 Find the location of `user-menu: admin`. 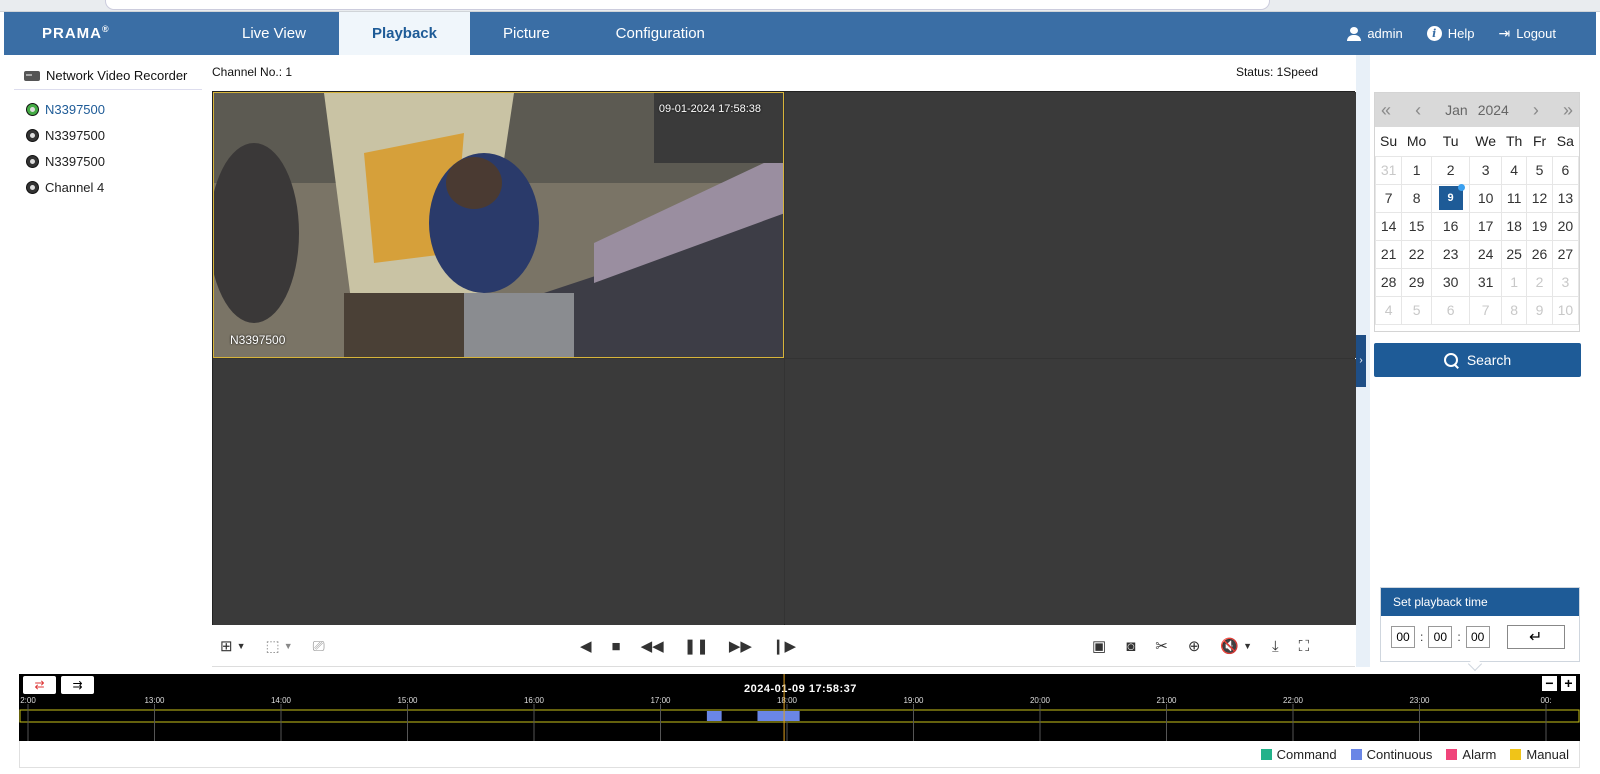

user-menu: admin is located at coordinates (1375, 33).